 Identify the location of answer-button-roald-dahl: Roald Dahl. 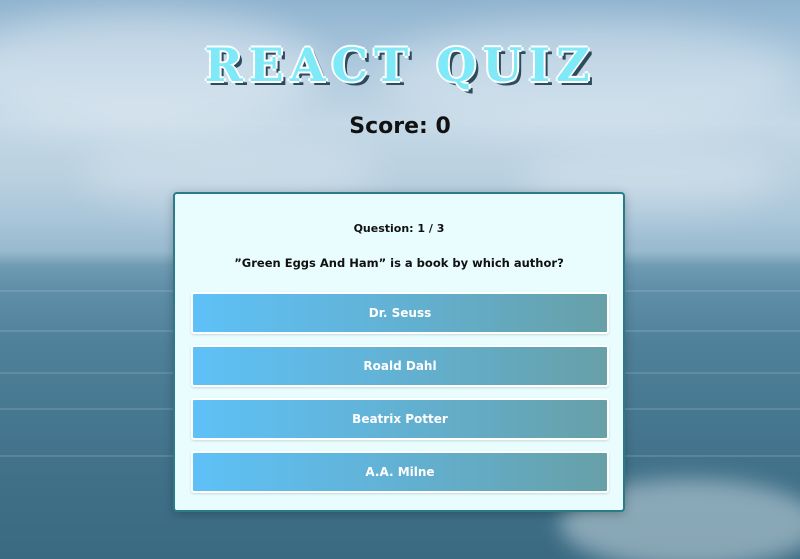
(400, 366).